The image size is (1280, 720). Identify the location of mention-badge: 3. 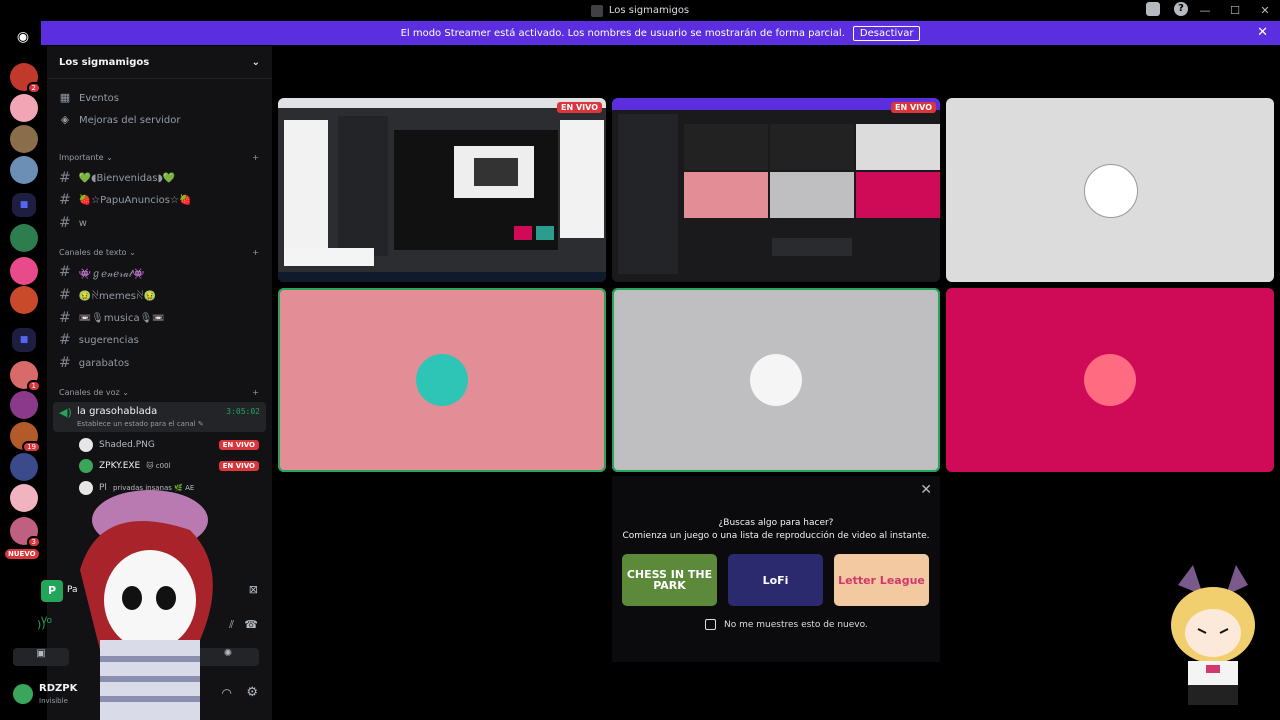
(33, 542).